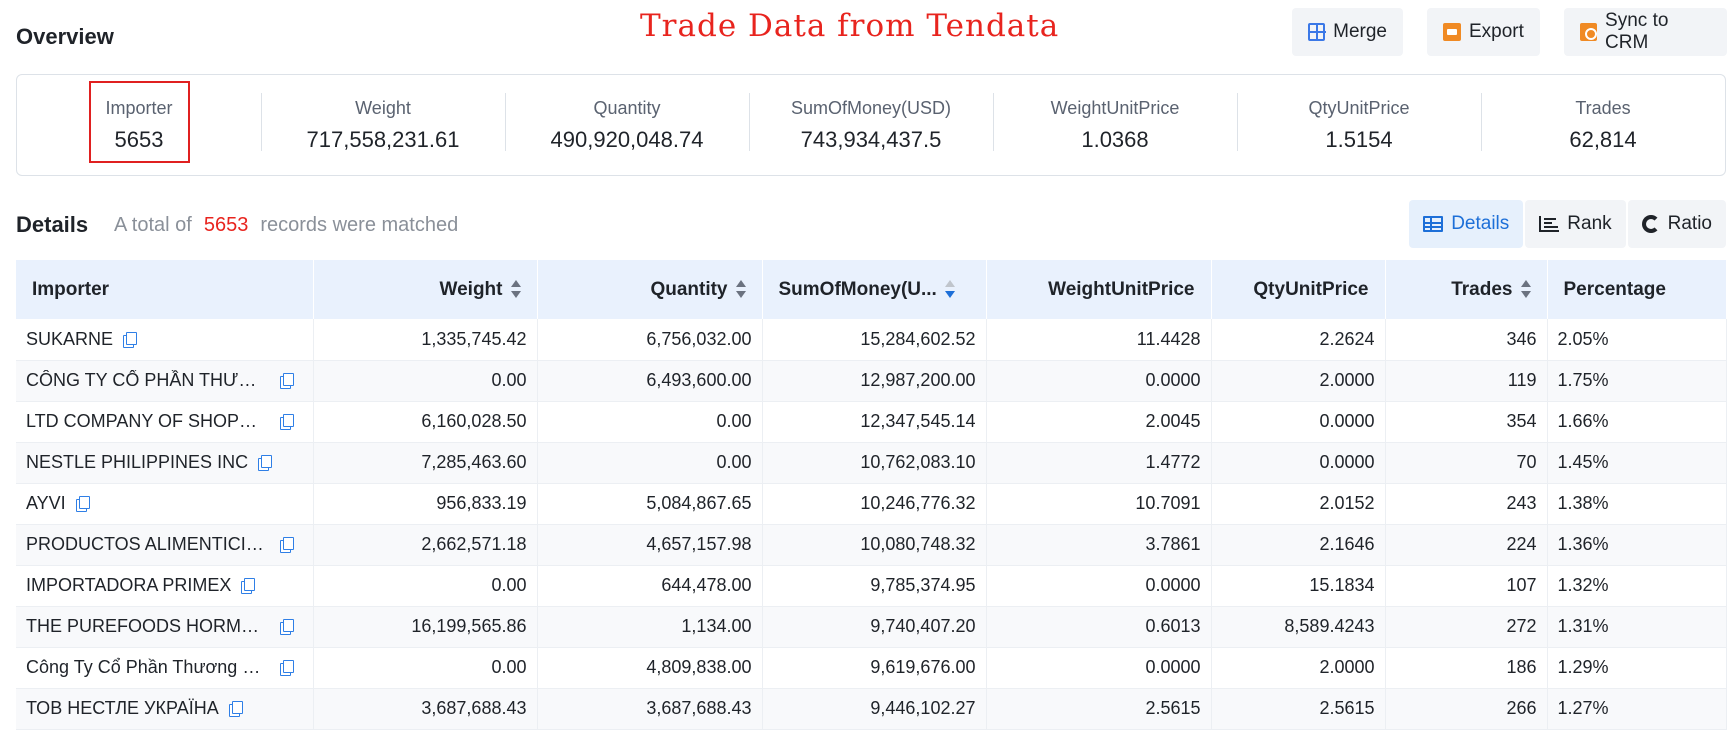  What do you see at coordinates (949, 289) in the screenshot?
I see `sort-desc-icon` at bounding box center [949, 289].